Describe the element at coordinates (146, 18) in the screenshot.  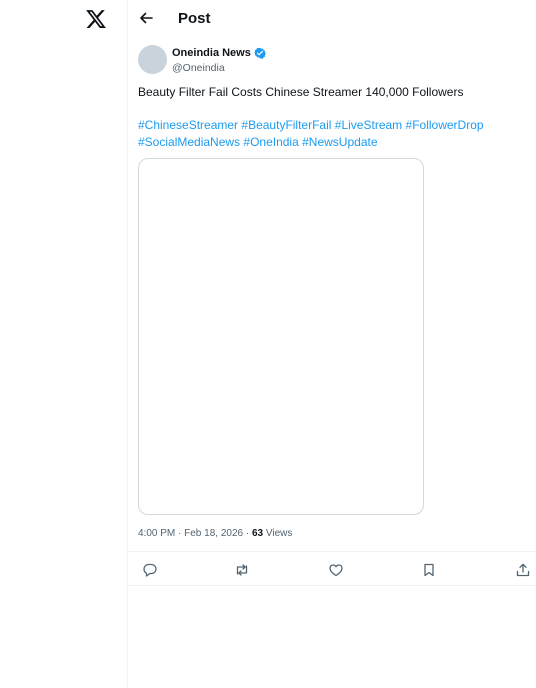
I see `back-arrow-icon` at that location.